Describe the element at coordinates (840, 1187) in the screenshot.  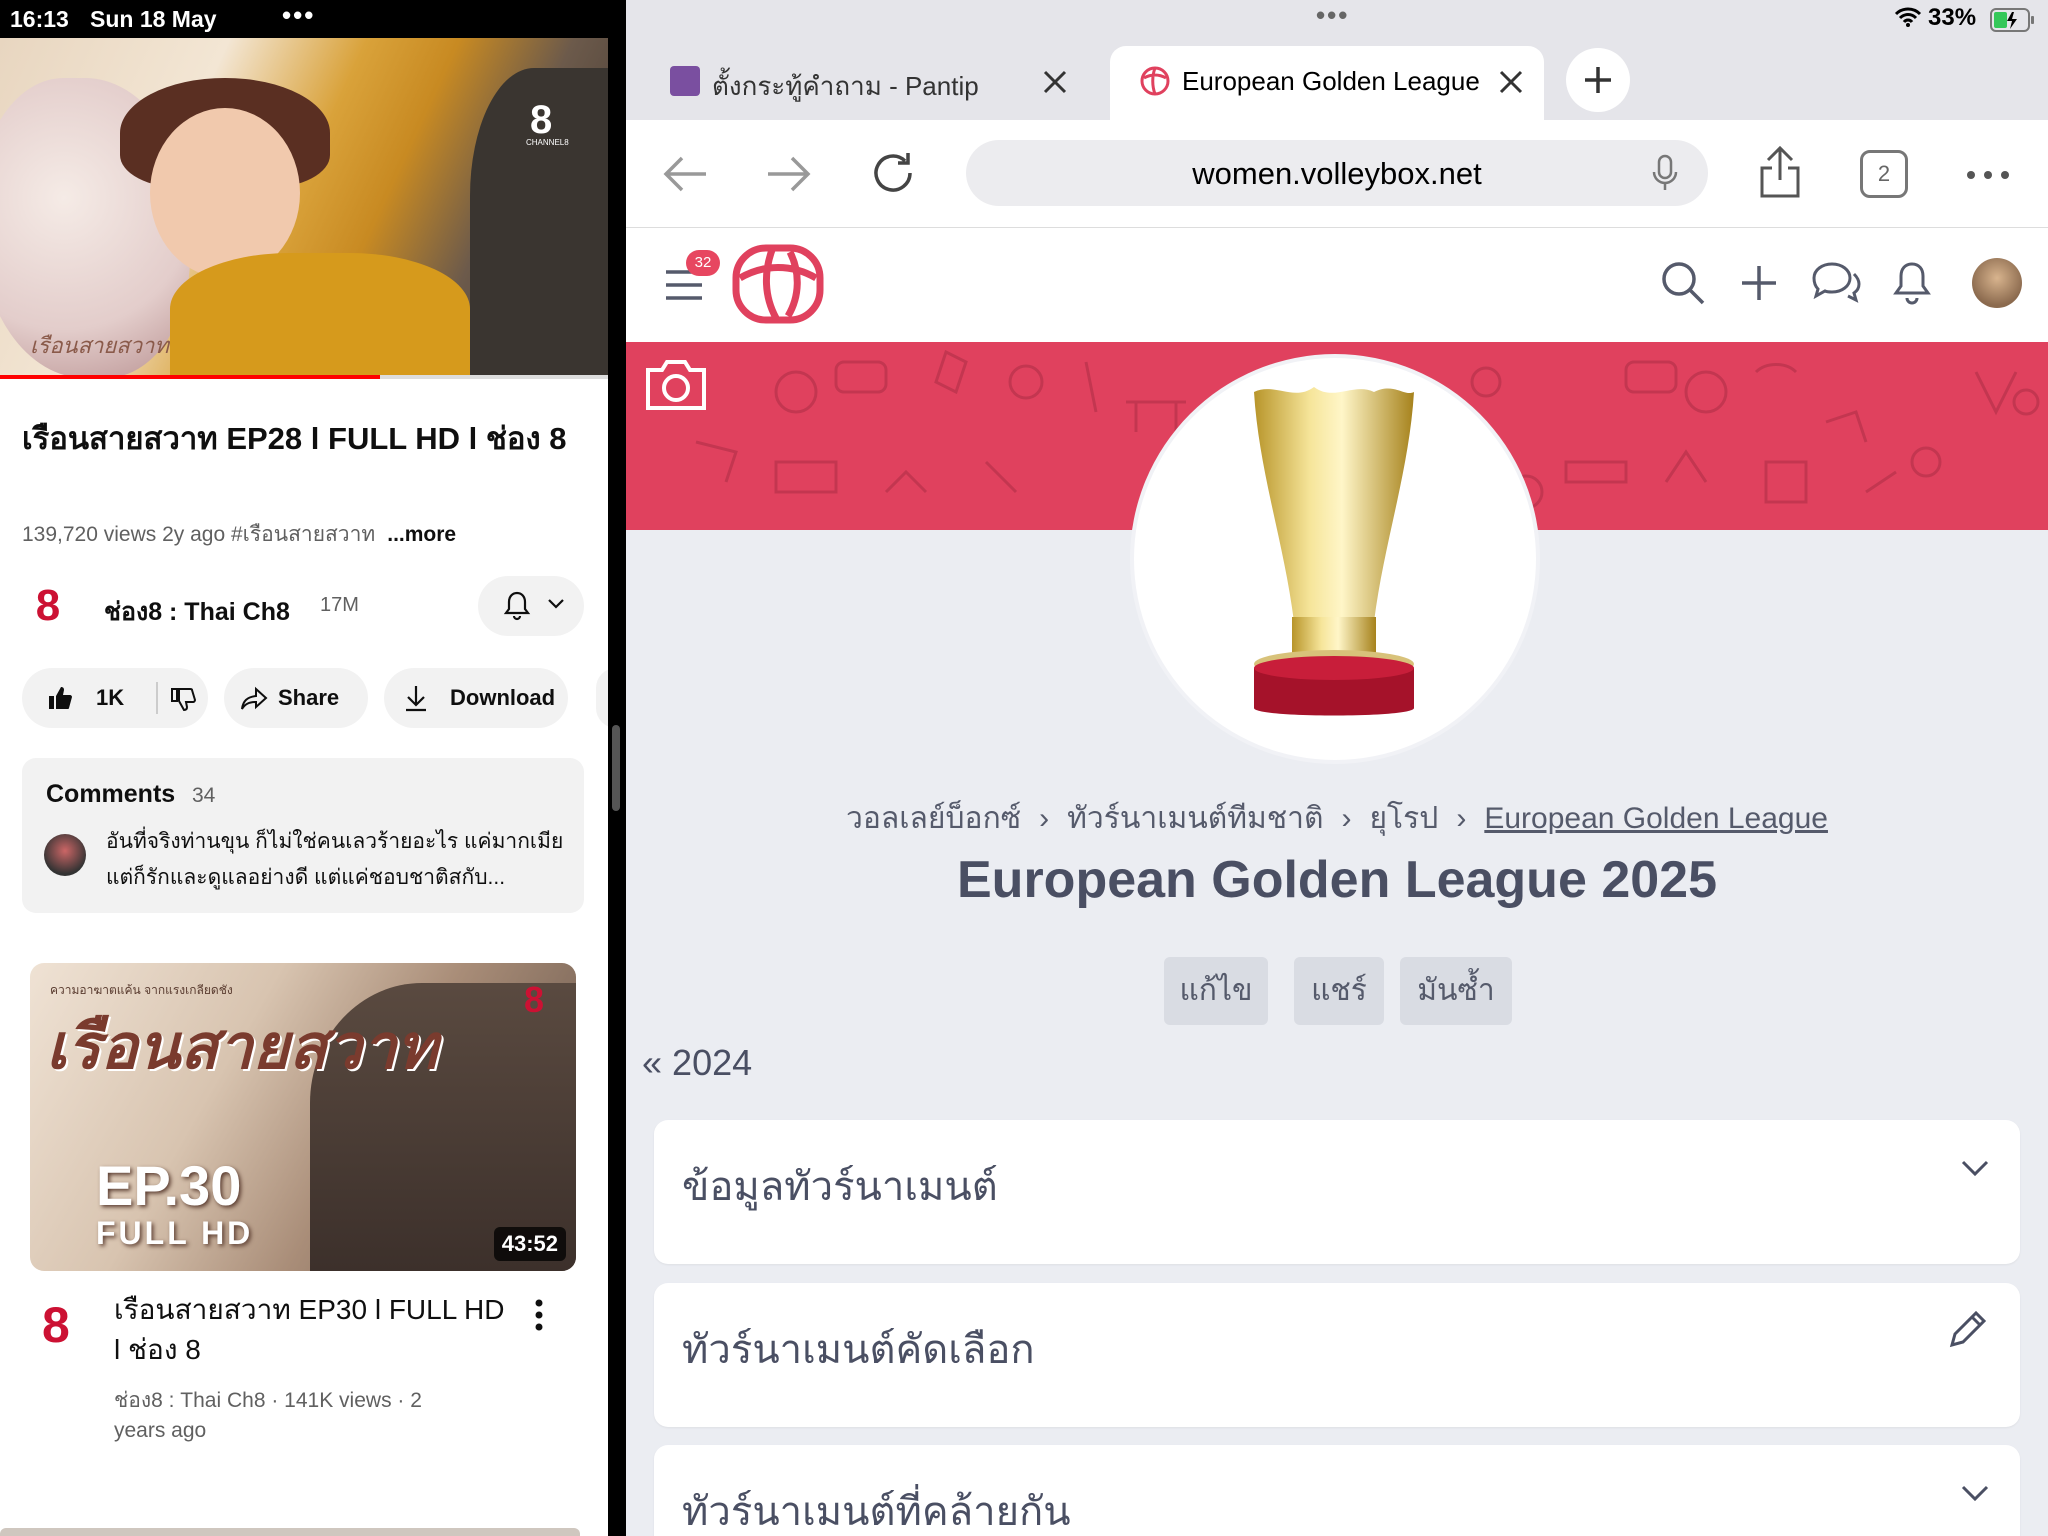
I see `section-title: ข้อมูลทัวร์นาเมนต์` at that location.